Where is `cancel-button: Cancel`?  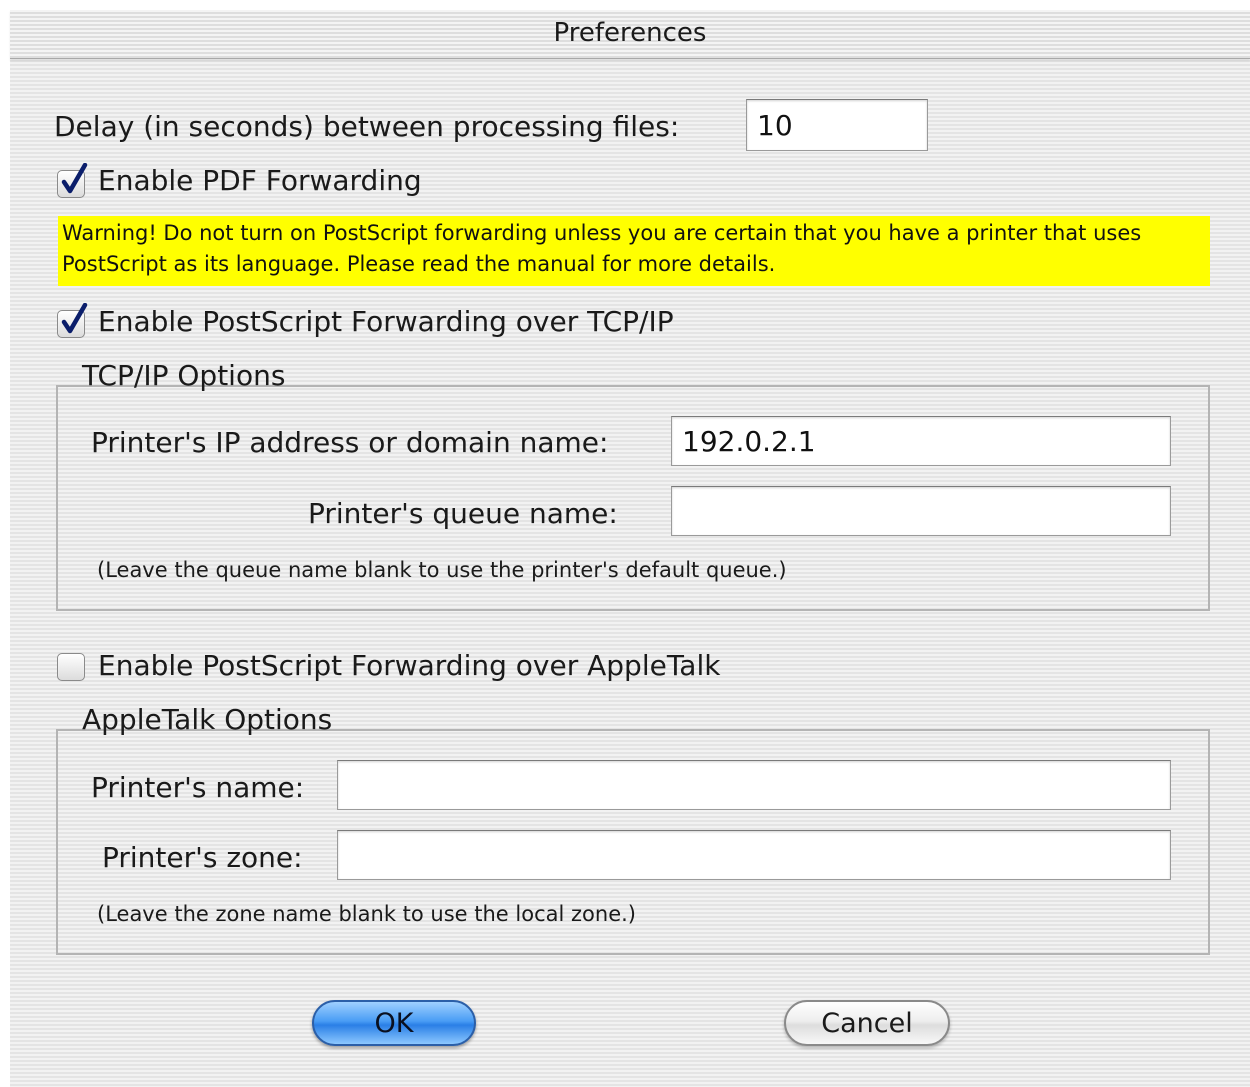 cancel-button: Cancel is located at coordinates (867, 1023).